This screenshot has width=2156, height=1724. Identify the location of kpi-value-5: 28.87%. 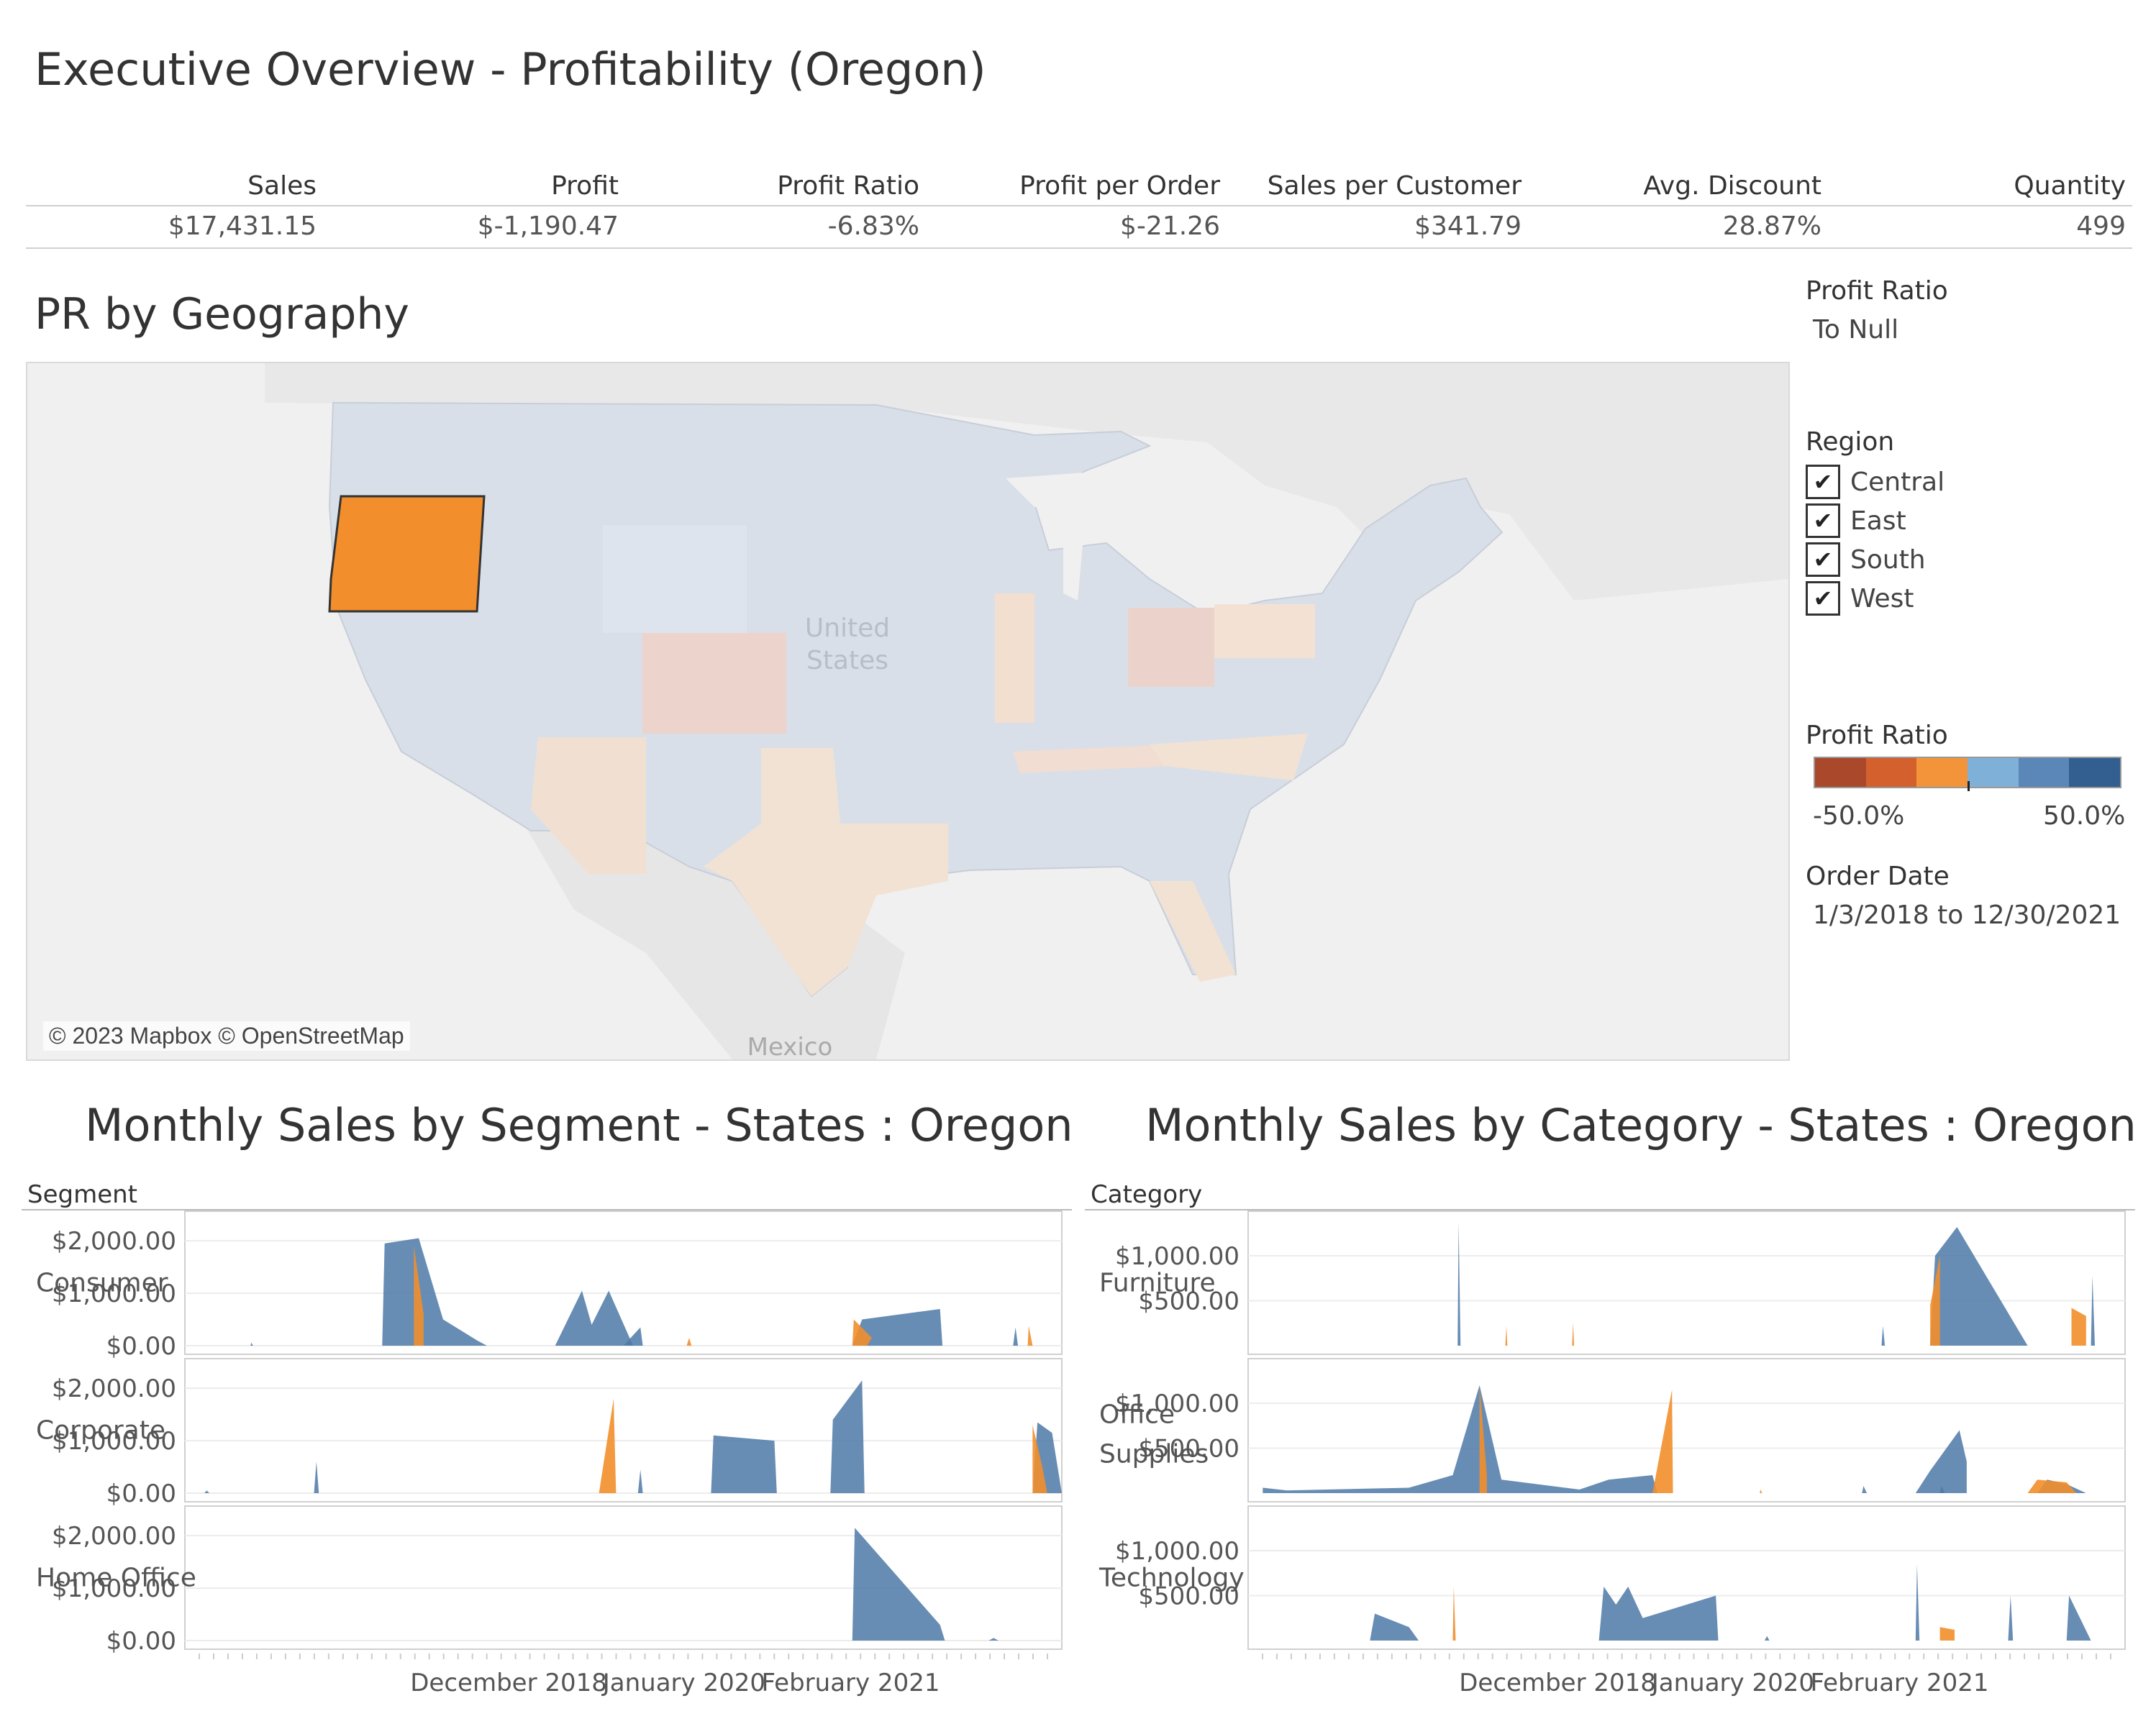
(1771, 226).